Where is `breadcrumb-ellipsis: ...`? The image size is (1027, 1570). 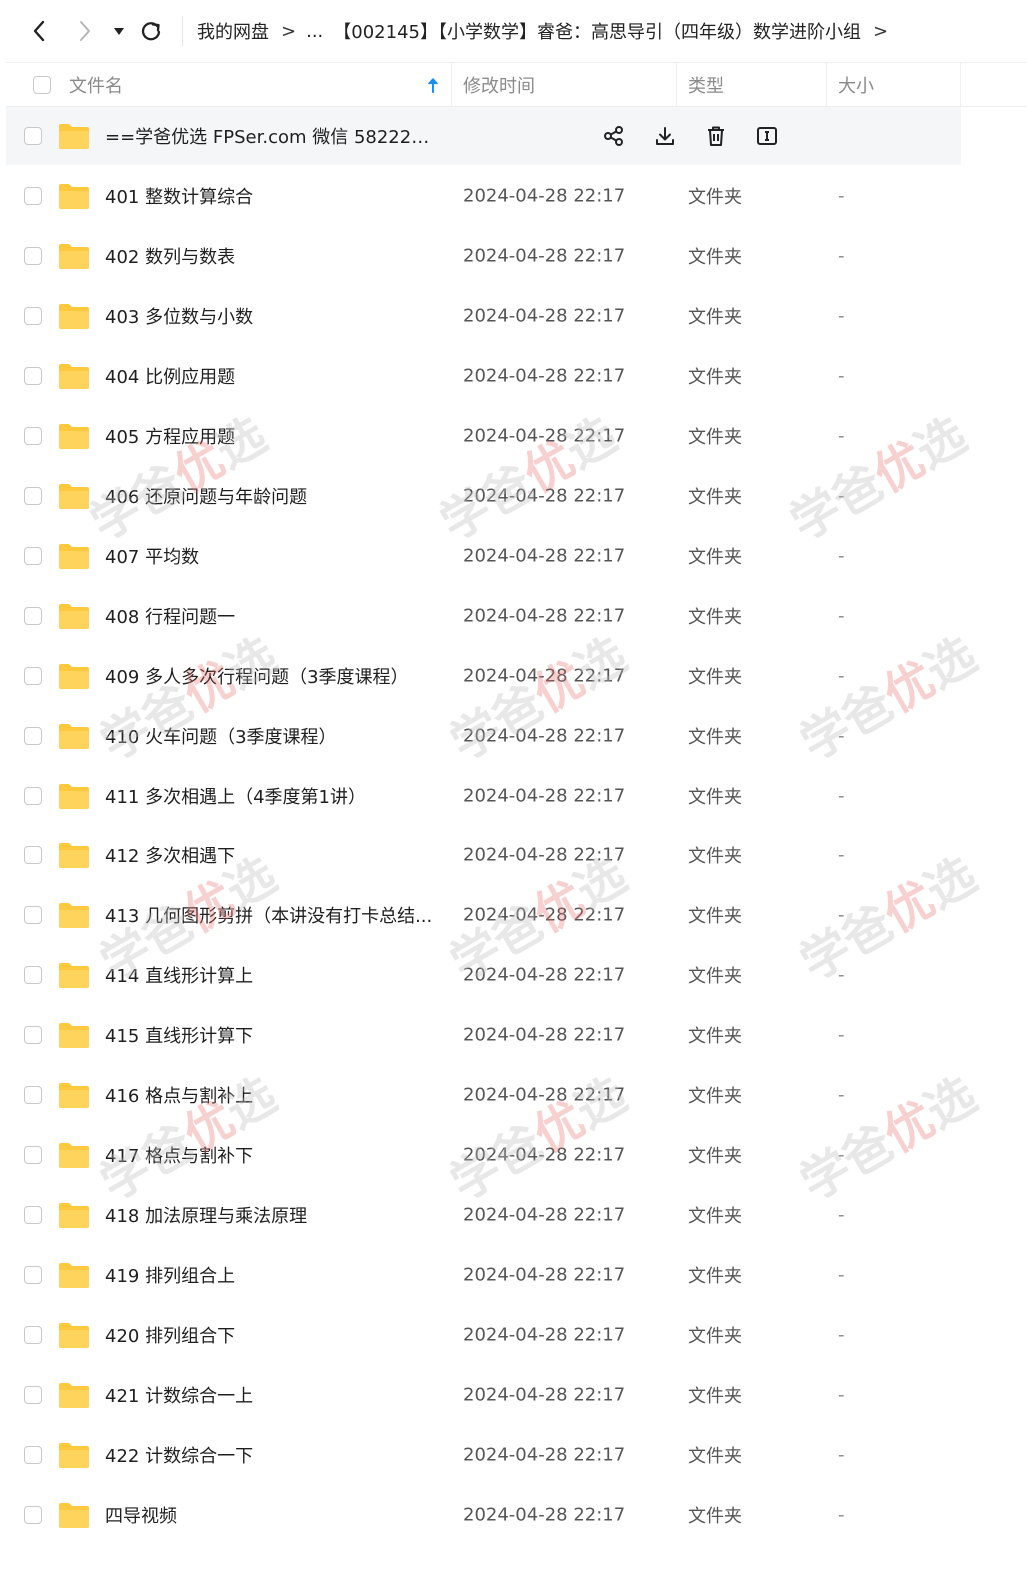 breadcrumb-ellipsis: ... is located at coordinates (314, 31).